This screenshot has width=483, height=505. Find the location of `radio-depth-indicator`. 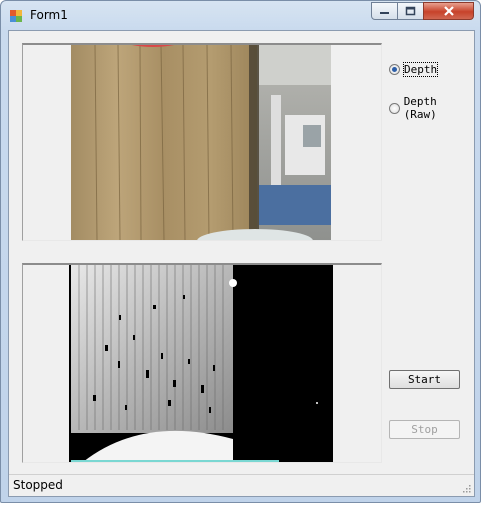

radio-depth-indicator is located at coordinates (394, 69).